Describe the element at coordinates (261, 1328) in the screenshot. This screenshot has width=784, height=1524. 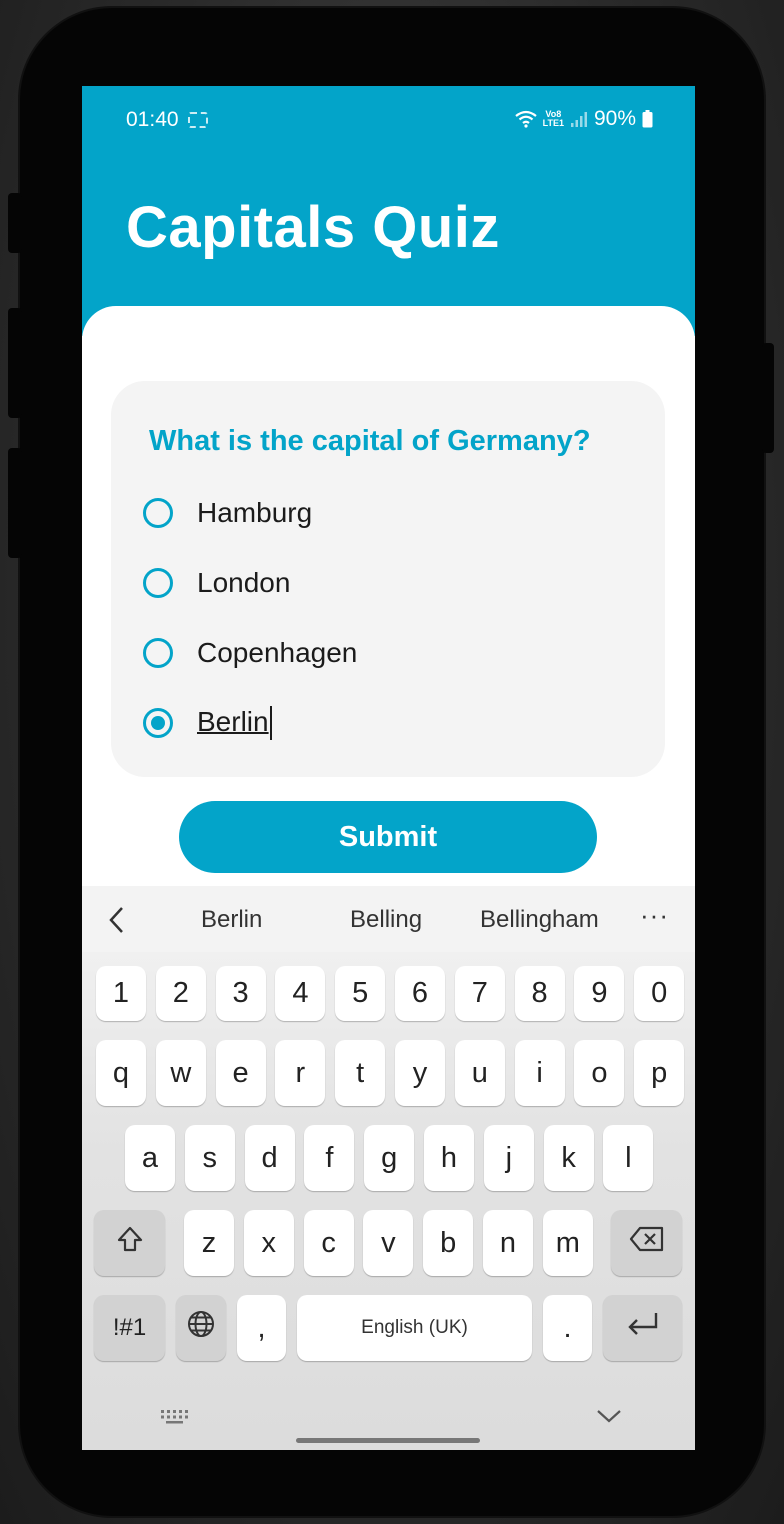
I see `comma-key: ,` at that location.